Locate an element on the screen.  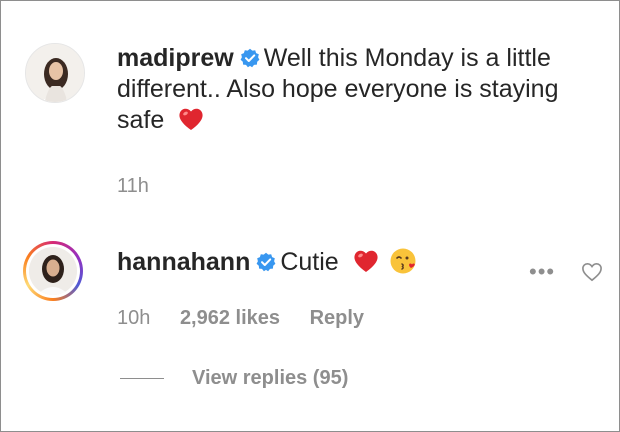
comment-text-block: hannahann Cutie is located at coordinates (317, 262).